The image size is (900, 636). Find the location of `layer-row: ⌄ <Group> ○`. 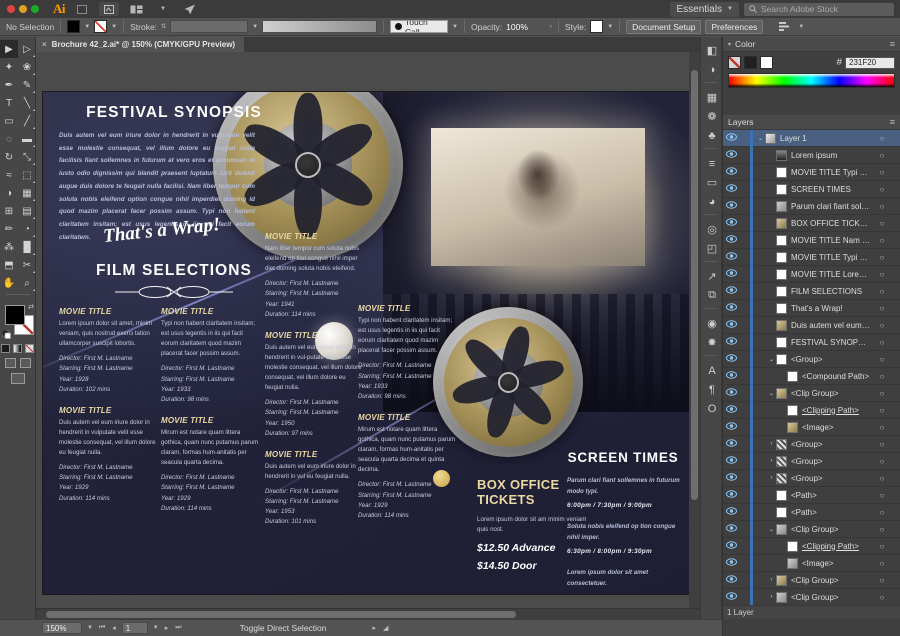

layer-row: ⌄ <Group> ○ is located at coordinates (811, 359).